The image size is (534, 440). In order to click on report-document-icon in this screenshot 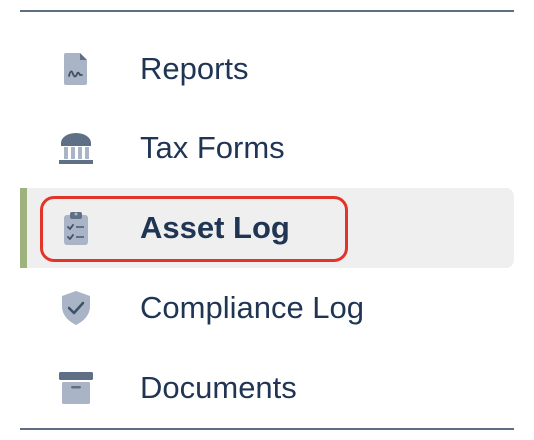, I will do `click(76, 69)`.